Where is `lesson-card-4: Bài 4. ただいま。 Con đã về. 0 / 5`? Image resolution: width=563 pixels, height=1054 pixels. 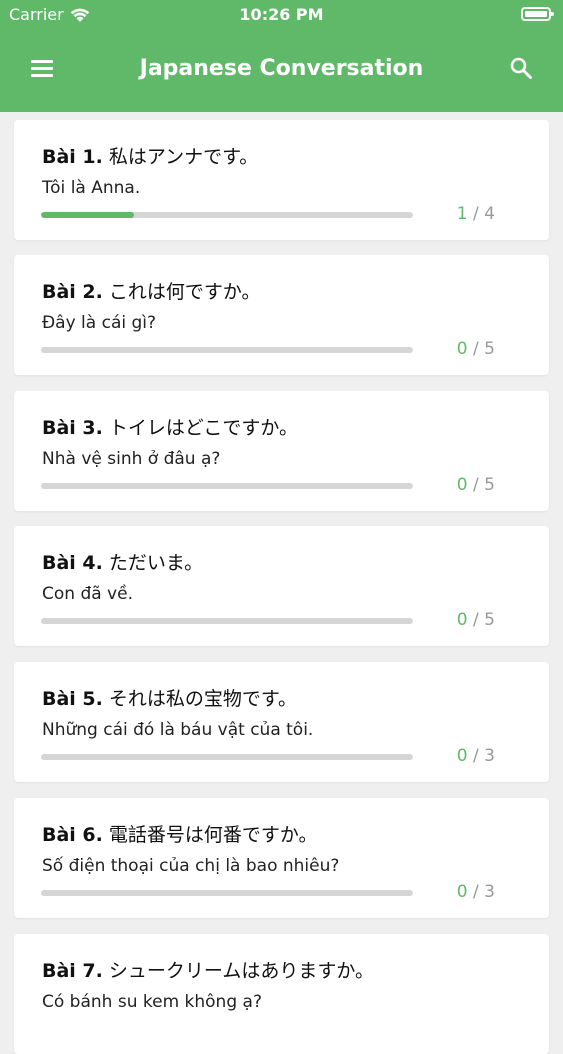 lesson-card-4: Bài 4. ただいま。 Con đã về. 0 / 5 is located at coordinates (281, 586).